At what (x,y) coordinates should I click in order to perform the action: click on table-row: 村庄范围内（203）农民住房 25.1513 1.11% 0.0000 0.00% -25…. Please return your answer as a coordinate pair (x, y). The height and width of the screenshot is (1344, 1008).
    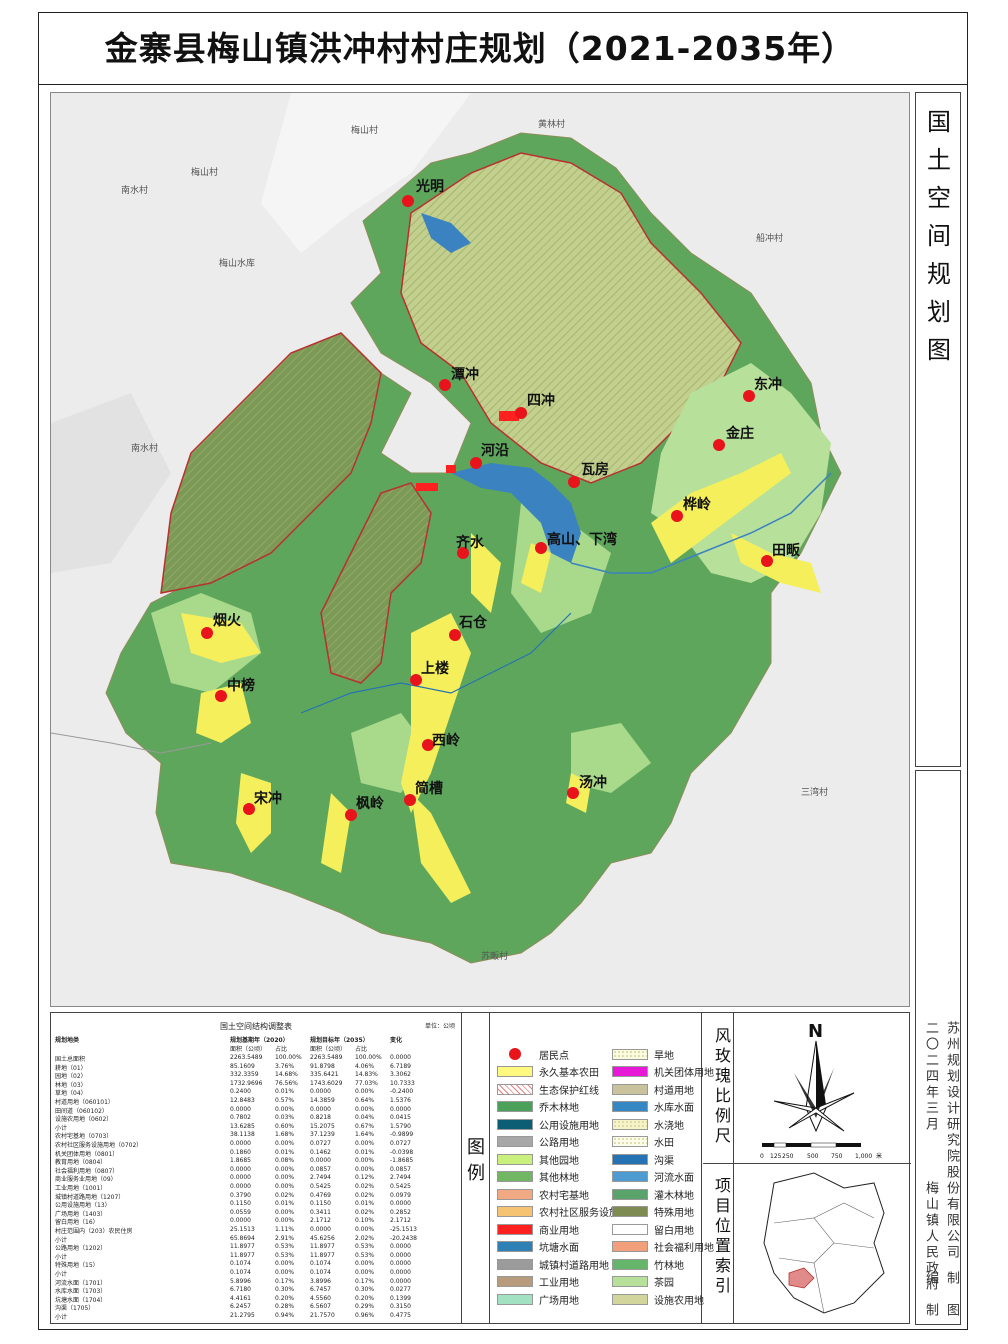
    Looking at the image, I should click on (255, 1230).